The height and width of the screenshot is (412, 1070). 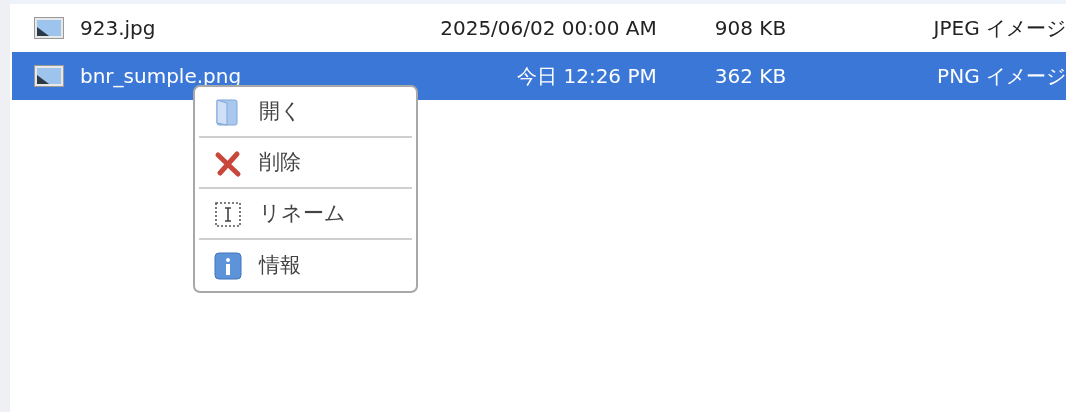 What do you see at coordinates (305, 163) in the screenshot?
I see `menu-item: 削除` at bounding box center [305, 163].